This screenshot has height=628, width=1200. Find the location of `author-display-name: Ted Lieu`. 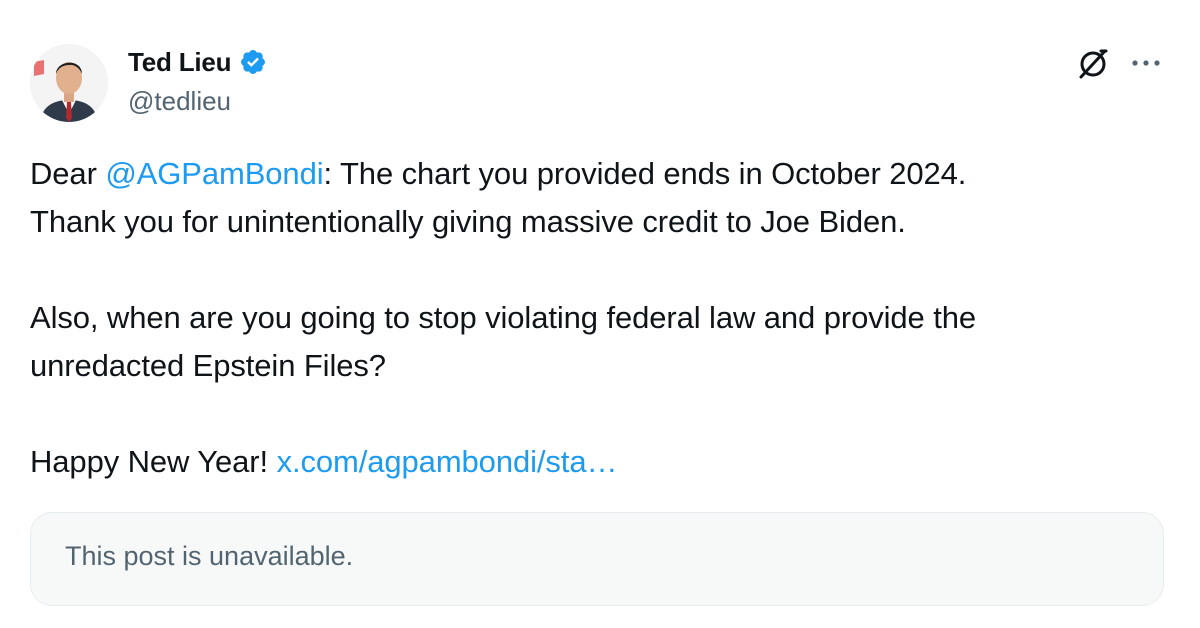

author-display-name: Ted Lieu is located at coordinates (180, 62).